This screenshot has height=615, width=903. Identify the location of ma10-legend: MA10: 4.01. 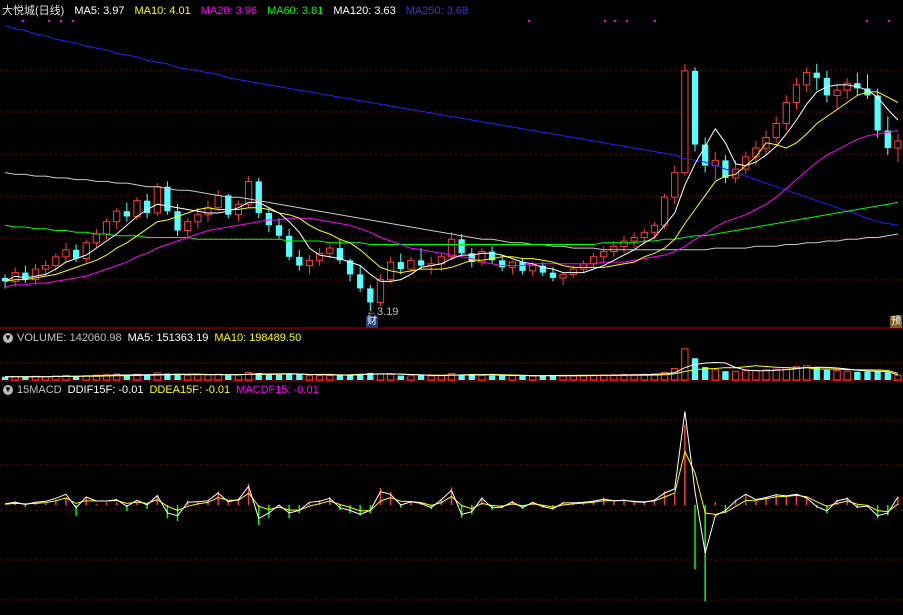
(163, 11).